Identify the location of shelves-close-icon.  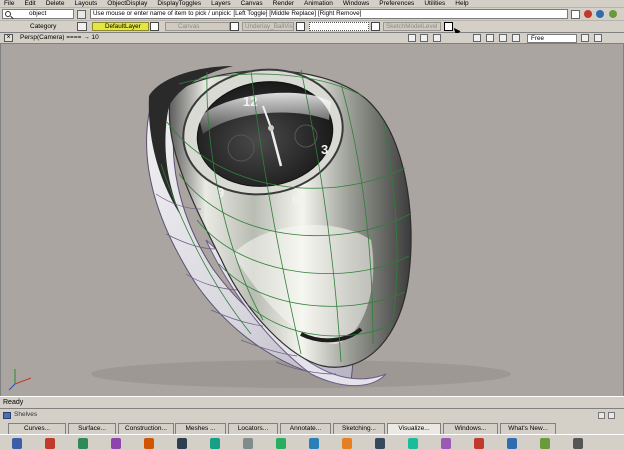
(611, 415).